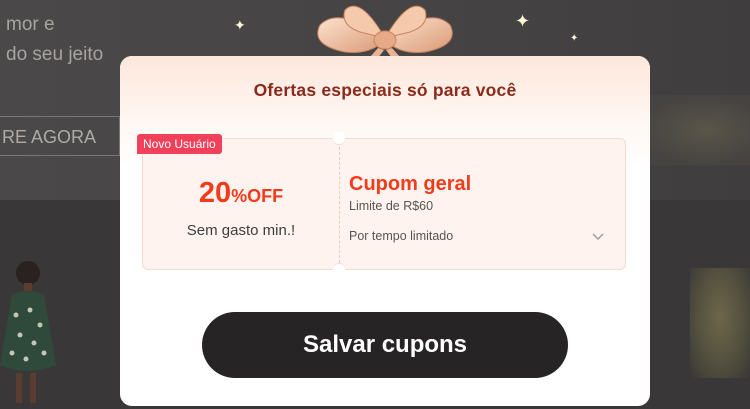 This screenshot has width=750, height=409. What do you see at coordinates (385, 345) in the screenshot?
I see `save-coupons-button: Salvar cupons` at bounding box center [385, 345].